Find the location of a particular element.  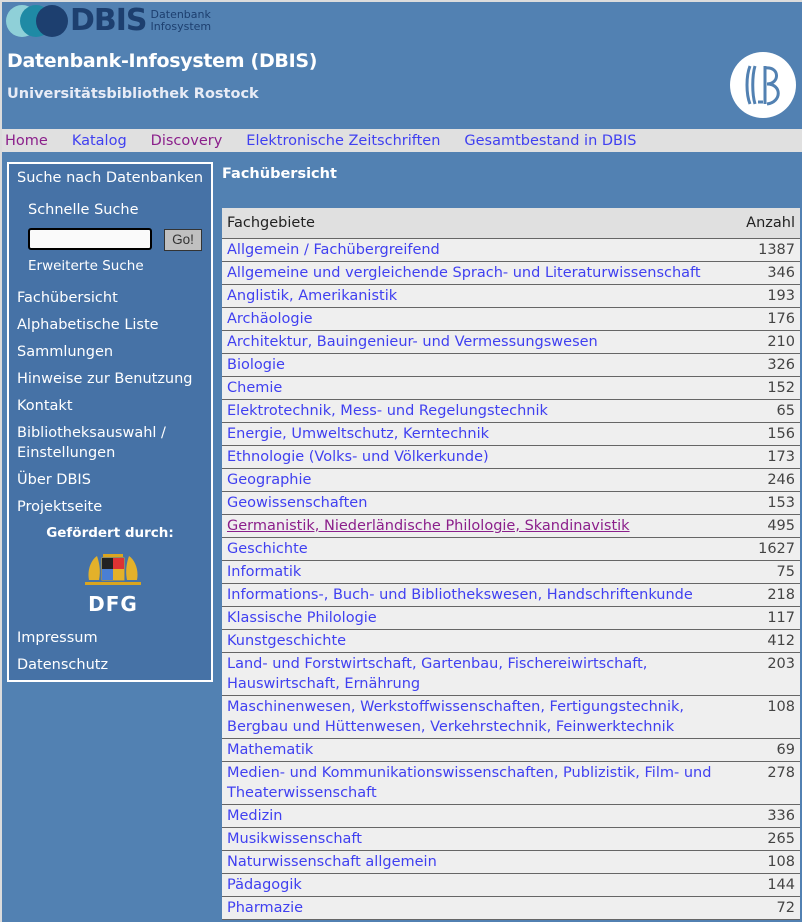

table-row: Ethnologie (Volks- und Völkerkunde) 173 is located at coordinates (511, 457).